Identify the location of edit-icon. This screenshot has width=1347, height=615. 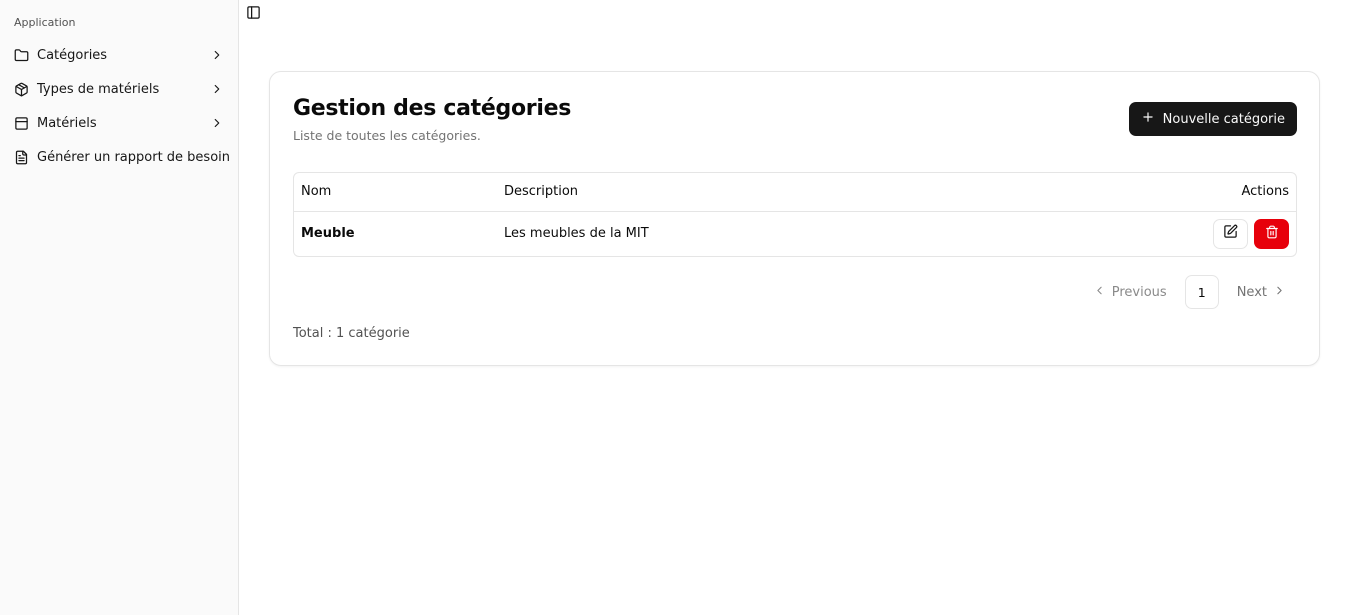
(1230, 233).